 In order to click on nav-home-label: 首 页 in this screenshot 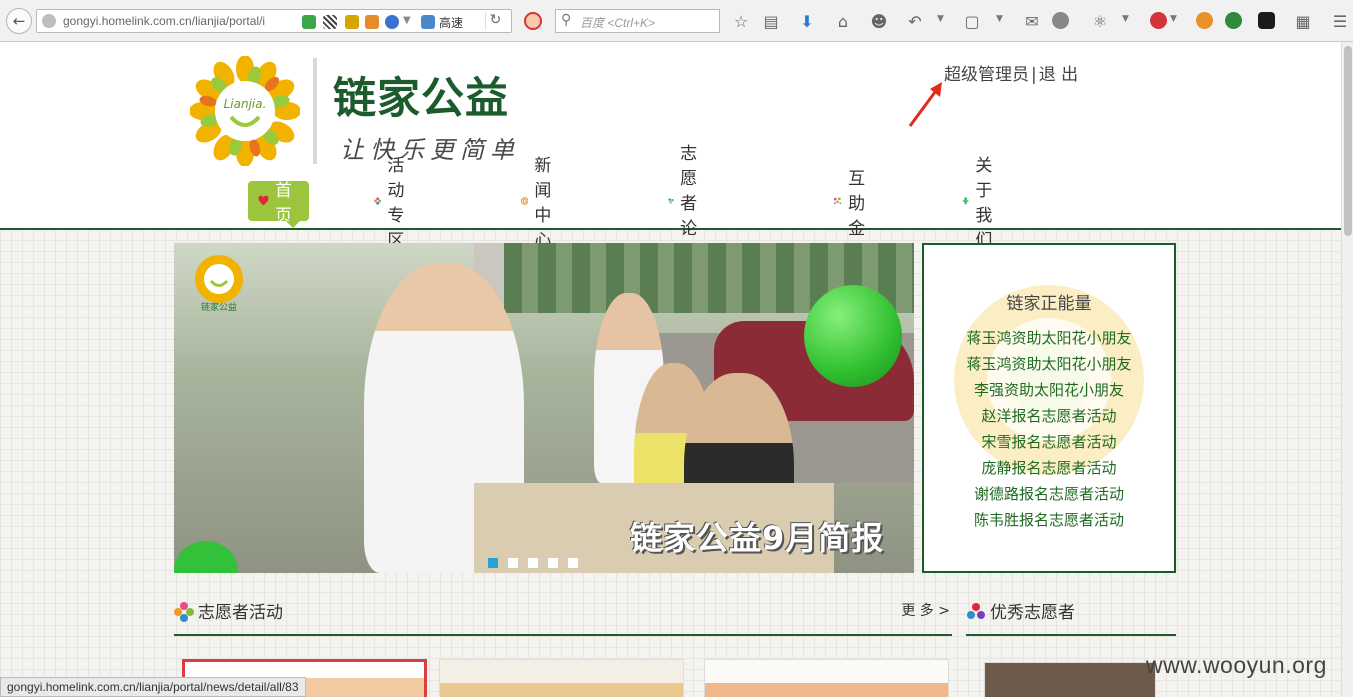, I will do `click(283, 203)`.